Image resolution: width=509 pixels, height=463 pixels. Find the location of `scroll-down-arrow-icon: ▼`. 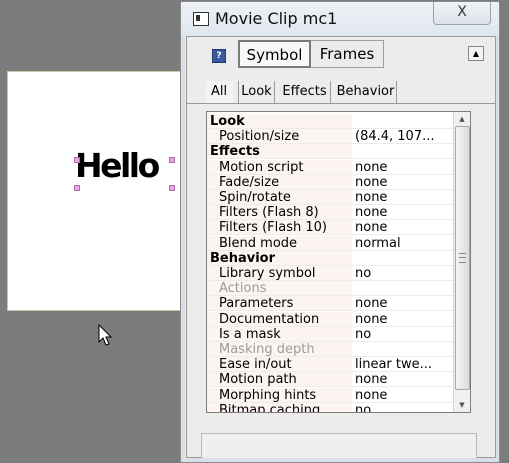

scroll-down-arrow-icon: ▼ is located at coordinates (462, 405).